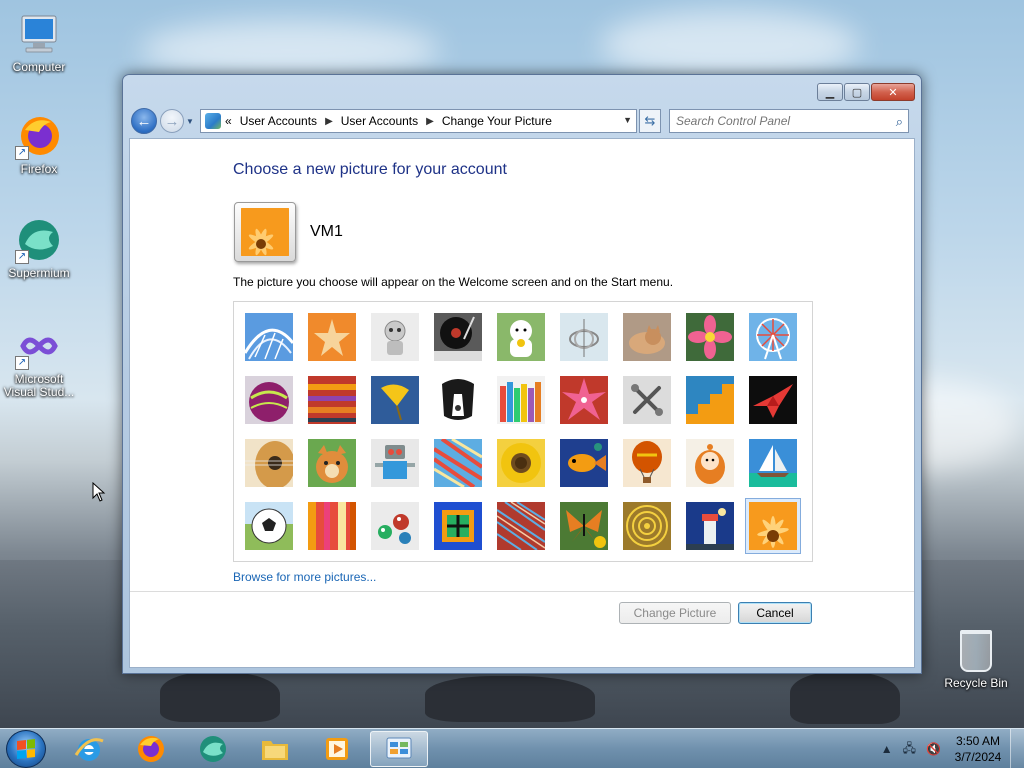 This screenshot has height=768, width=1024. I want to click on close-button: ✕, so click(893, 92).